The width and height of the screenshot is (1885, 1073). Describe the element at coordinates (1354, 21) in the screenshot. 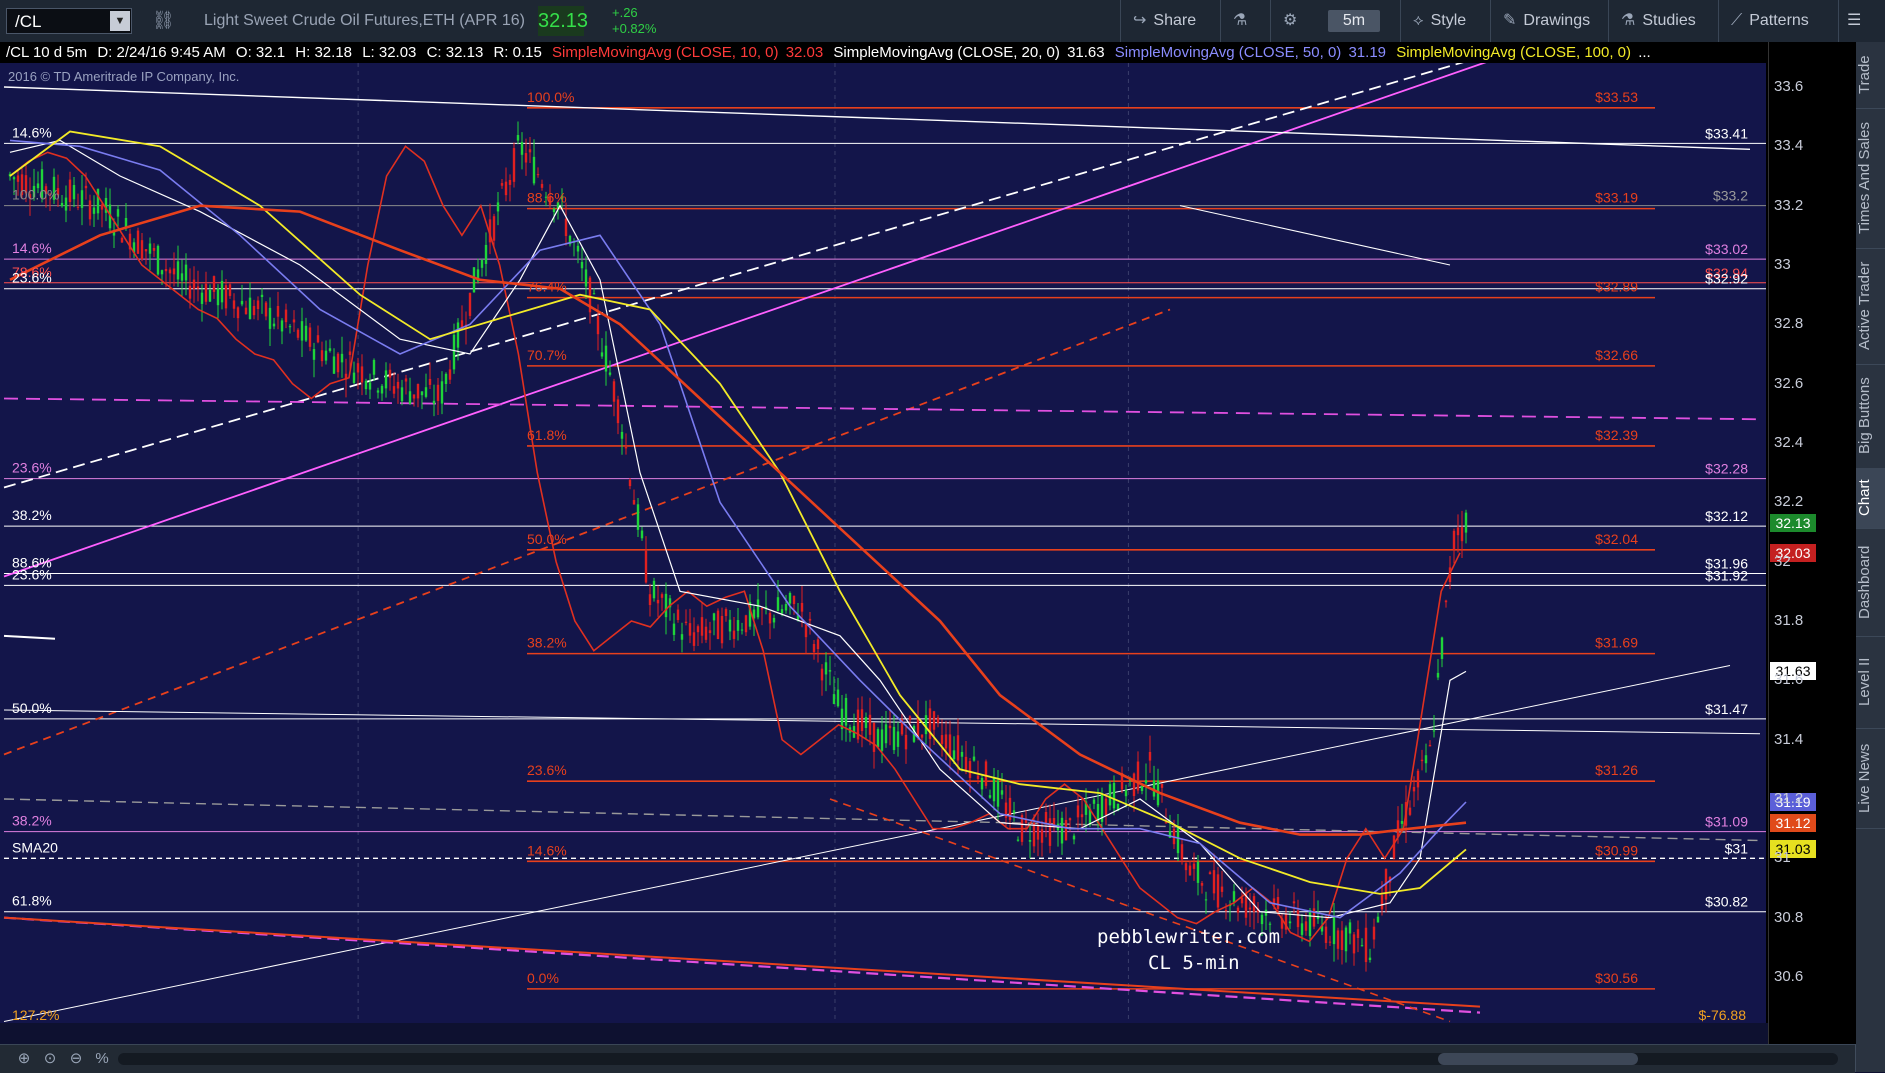

I see `timeframe-button: 5m` at that location.